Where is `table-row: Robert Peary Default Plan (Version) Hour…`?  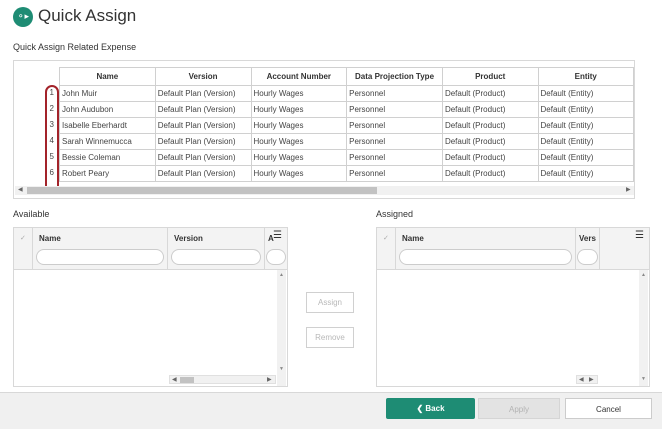 table-row: Robert Peary Default Plan (Version) Hour… is located at coordinates (346, 173).